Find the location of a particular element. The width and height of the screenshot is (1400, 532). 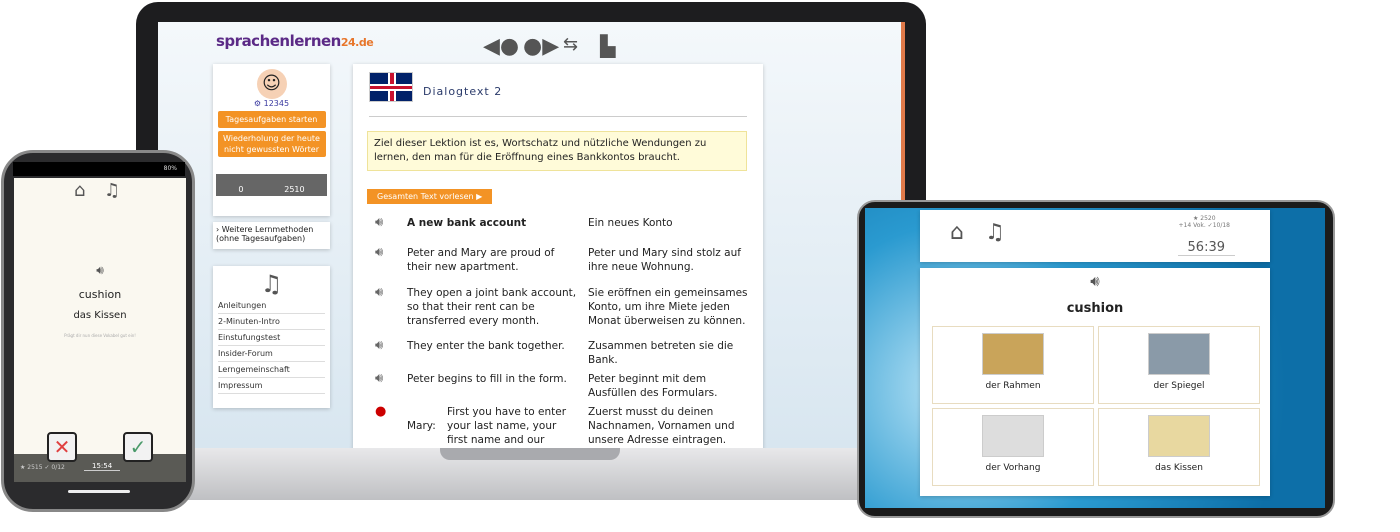

home-indicator is located at coordinates (99, 491).